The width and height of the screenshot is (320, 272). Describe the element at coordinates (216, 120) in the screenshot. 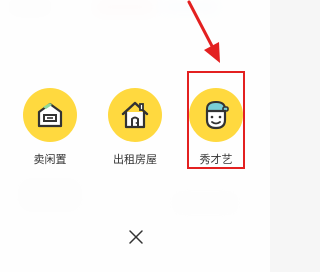

I see `highlight-box` at that location.